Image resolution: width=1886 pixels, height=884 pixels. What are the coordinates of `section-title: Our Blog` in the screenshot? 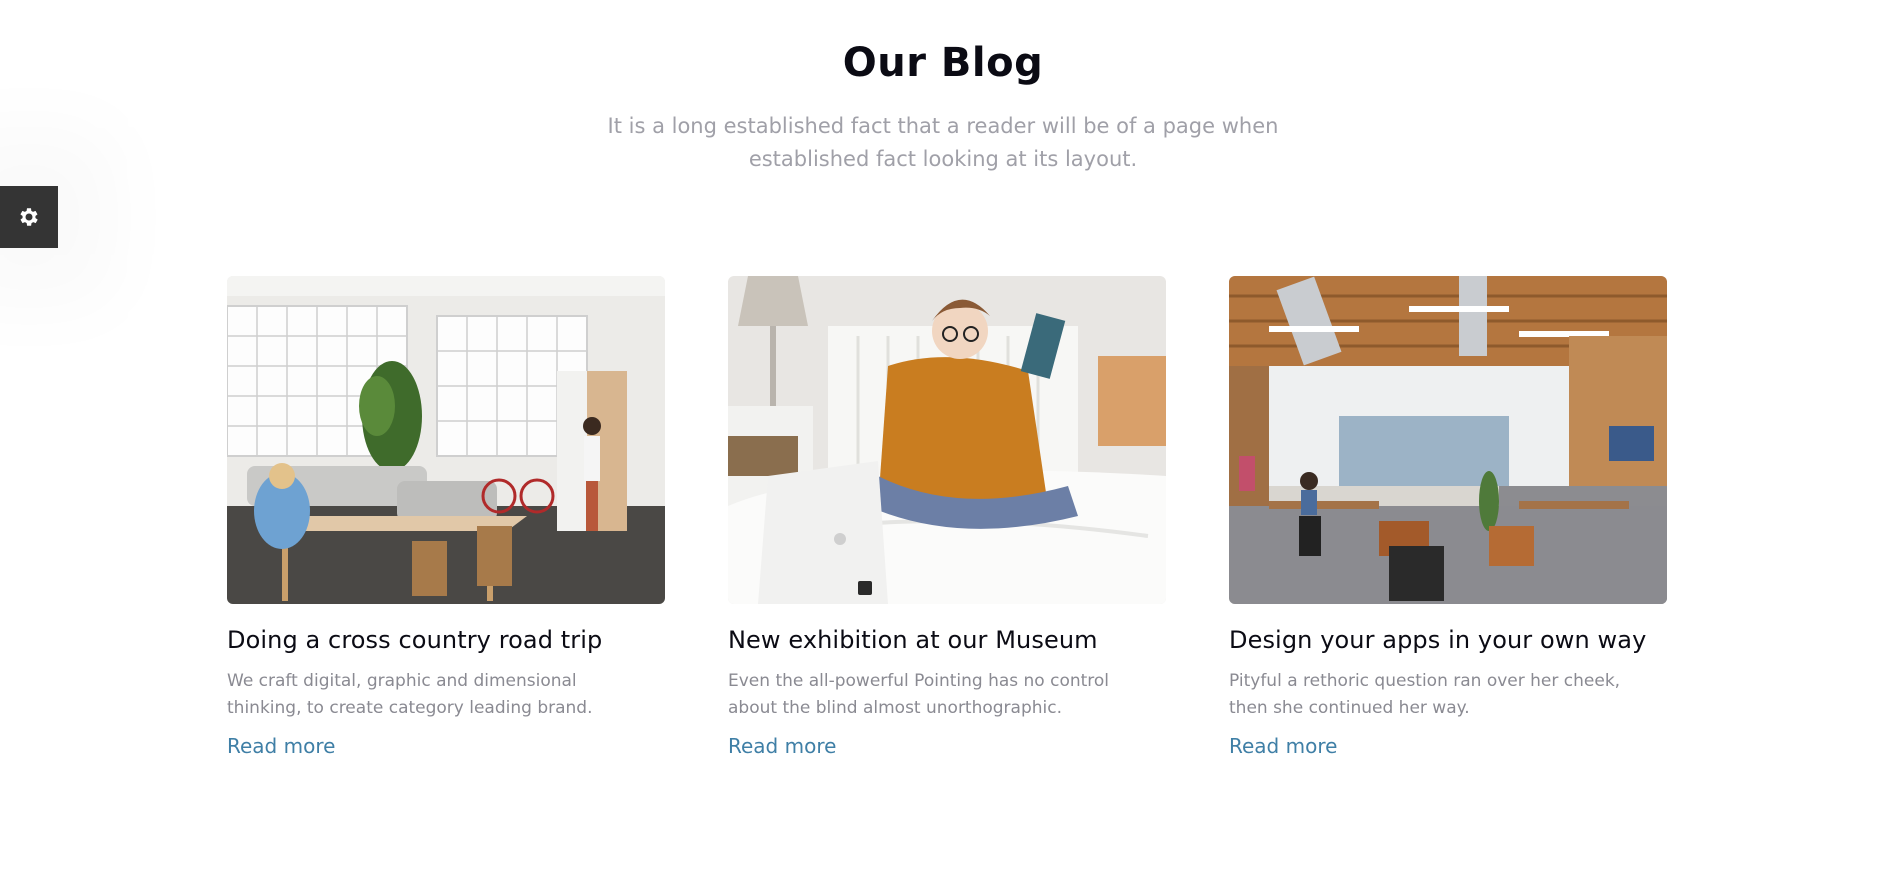 It's located at (943, 63).